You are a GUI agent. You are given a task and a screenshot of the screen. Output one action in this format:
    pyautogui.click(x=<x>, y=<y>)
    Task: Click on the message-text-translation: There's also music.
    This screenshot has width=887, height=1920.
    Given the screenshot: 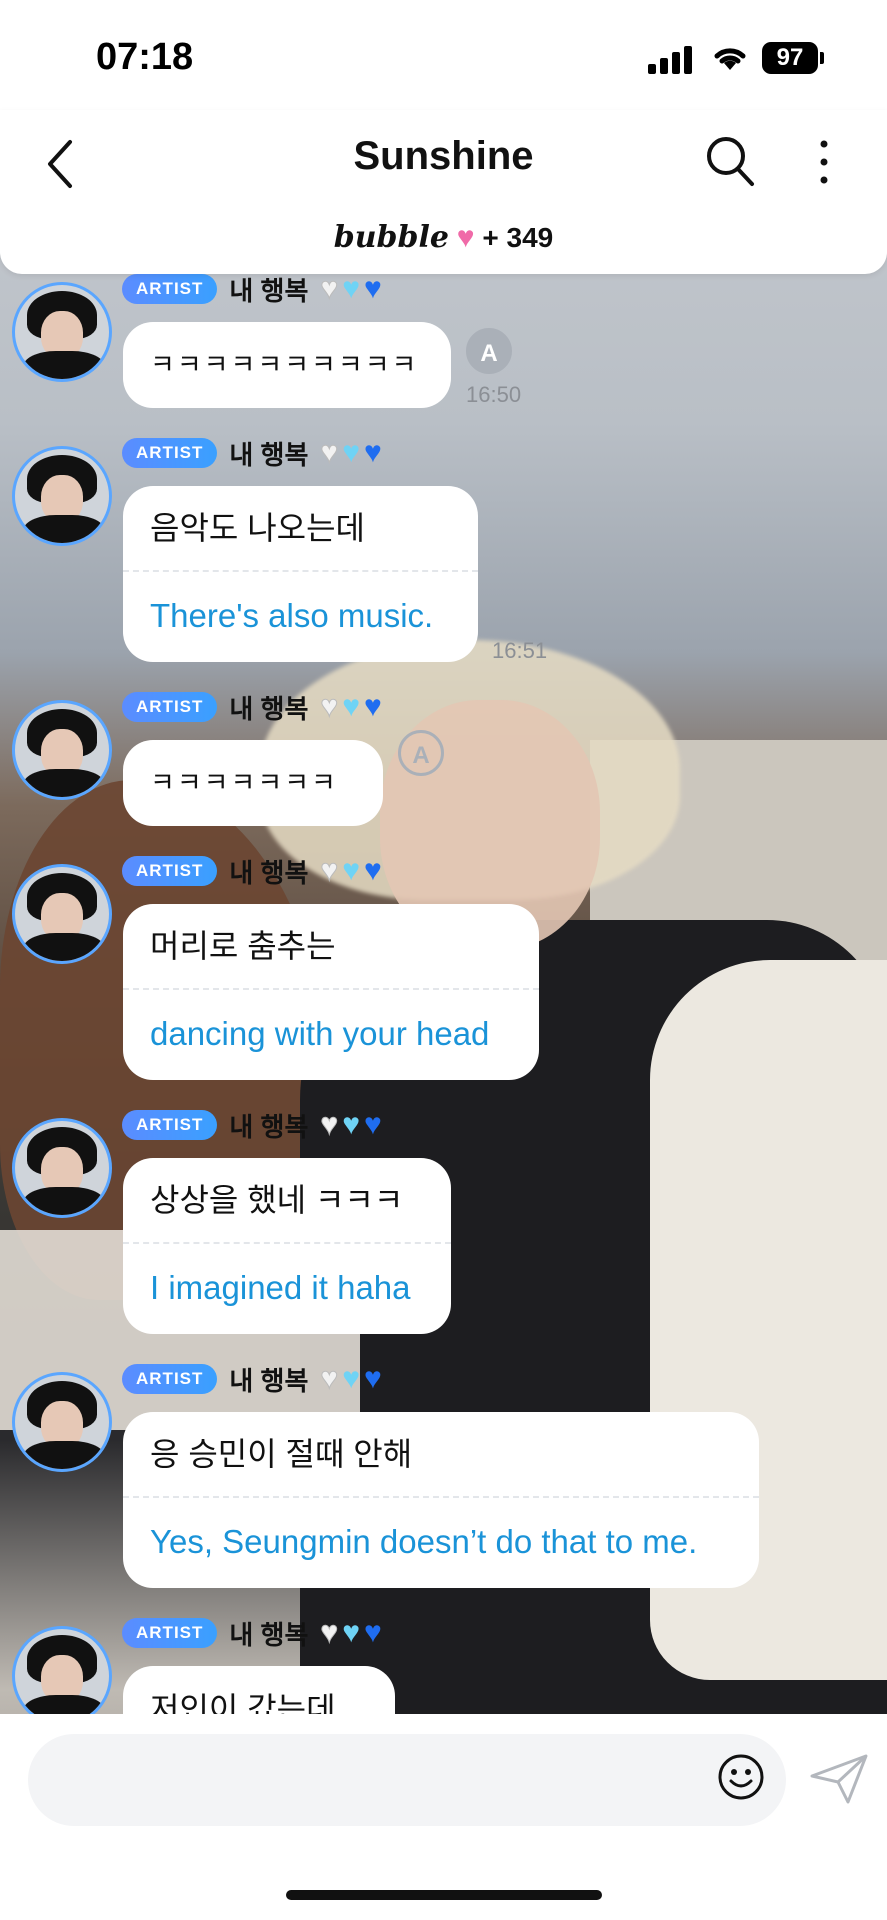 What is the action you would take?
    pyautogui.click(x=292, y=615)
    